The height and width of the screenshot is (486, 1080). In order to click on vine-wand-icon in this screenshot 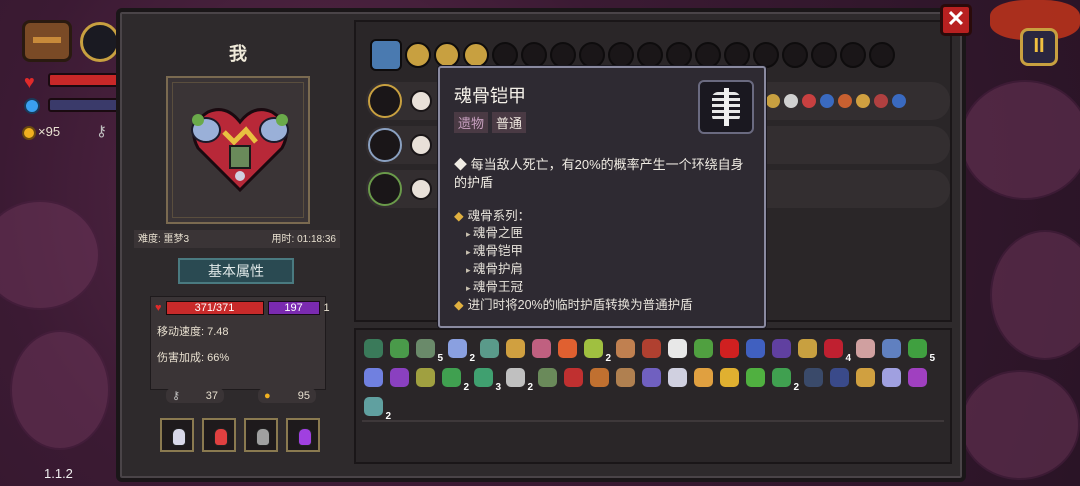, I will do `click(385, 189)`.